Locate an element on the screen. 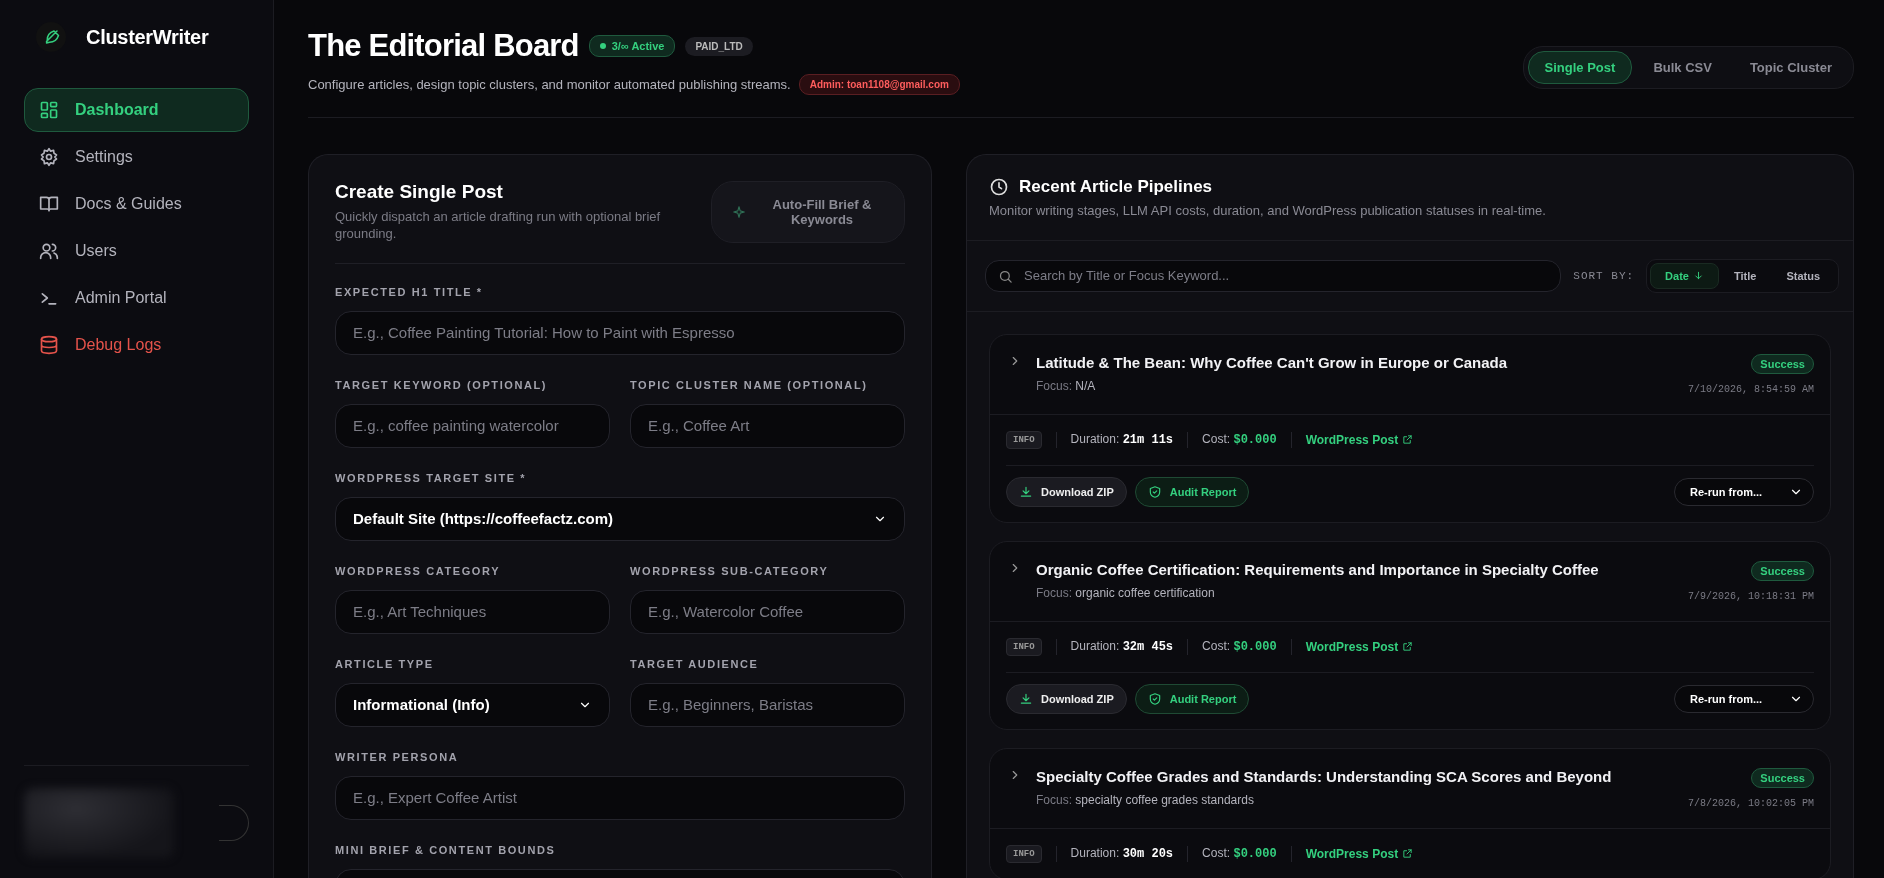  focus-text: Focus: N/A is located at coordinates (1066, 385).